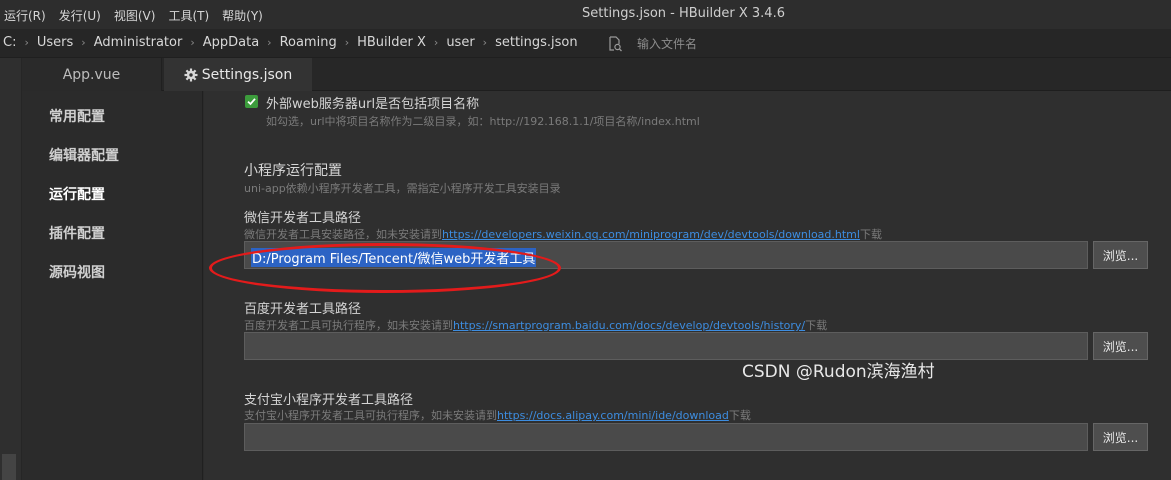  What do you see at coordinates (112, 285) in the screenshot?
I see `settings-nav: 常用配置 编辑器配置 运行配置 插件配置 源码视图` at bounding box center [112, 285].